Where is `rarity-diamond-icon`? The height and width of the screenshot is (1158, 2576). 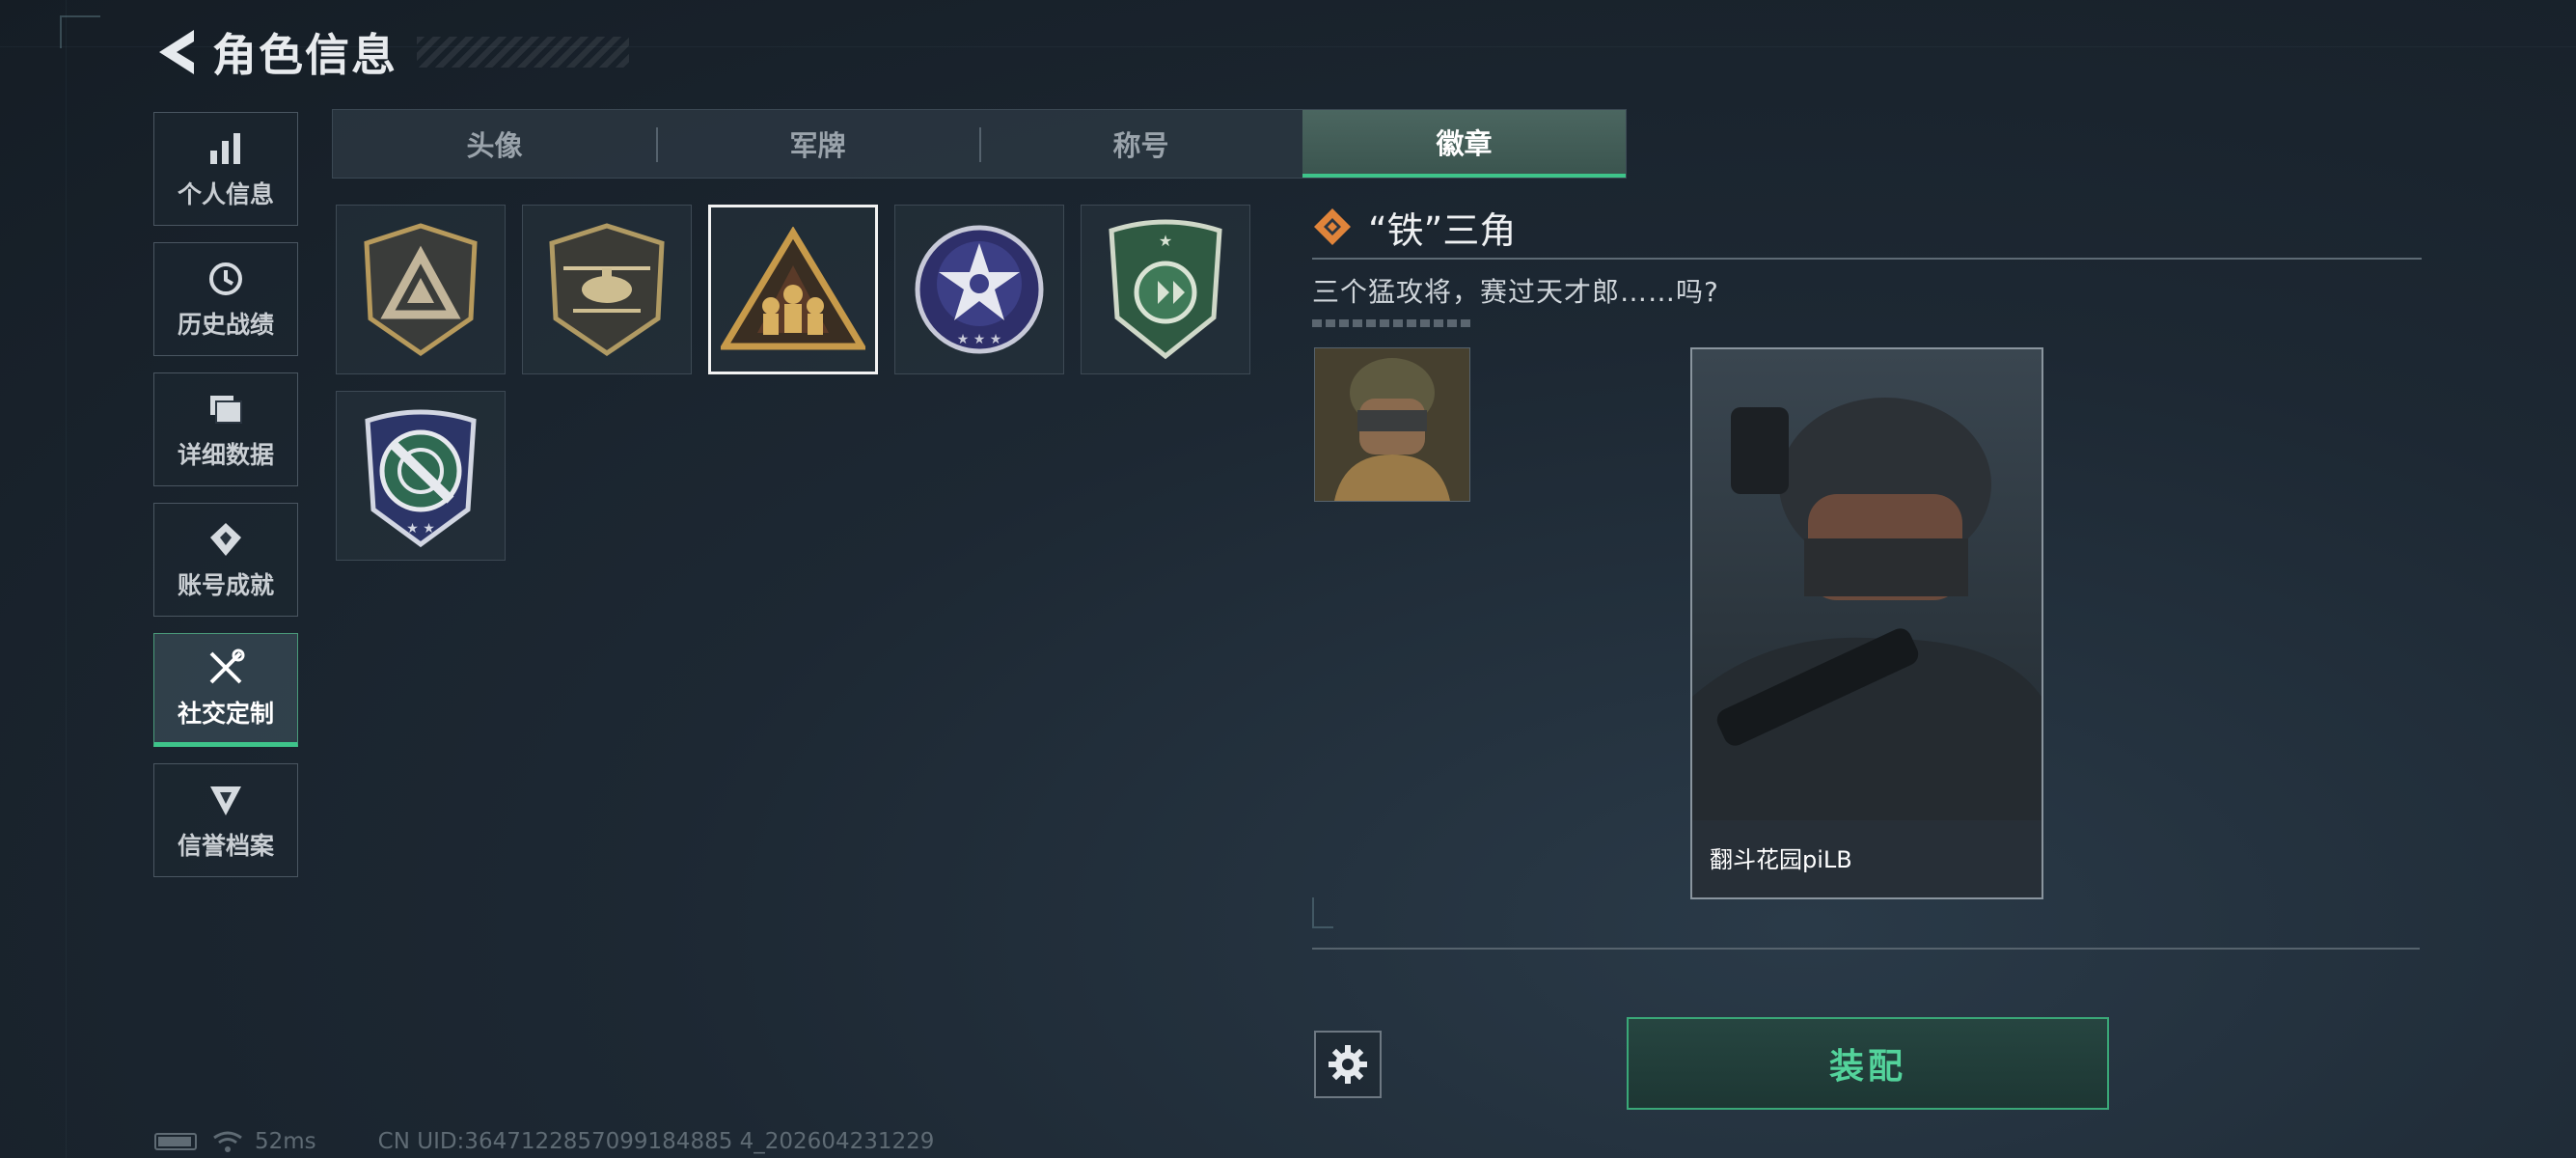
rarity-diamond-icon is located at coordinates (1333, 226).